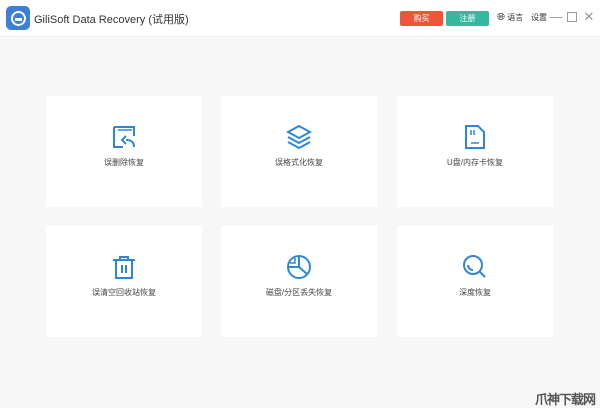 The image size is (600, 408). What do you see at coordinates (299, 162) in the screenshot?
I see `card-label: 误格式化恢复` at bounding box center [299, 162].